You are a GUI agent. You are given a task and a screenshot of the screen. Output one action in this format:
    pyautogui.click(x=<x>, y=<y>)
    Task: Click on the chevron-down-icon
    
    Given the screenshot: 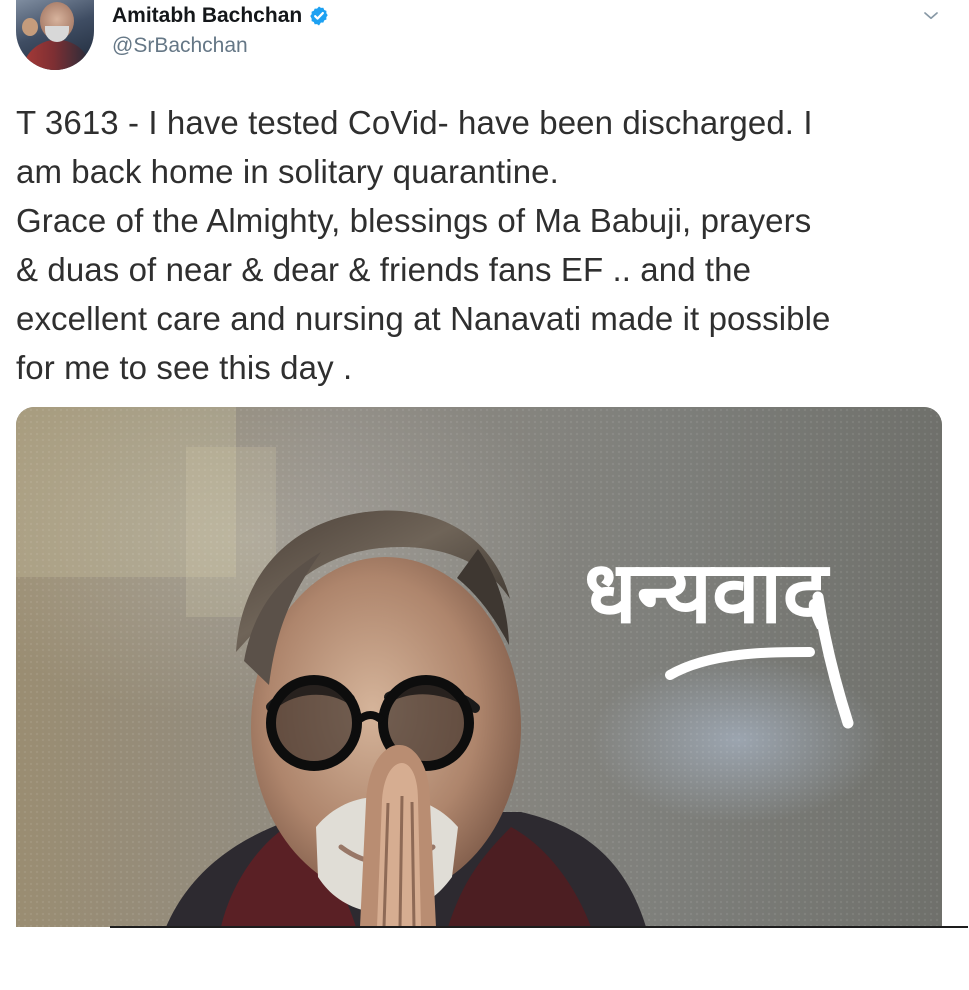 What is the action you would take?
    pyautogui.click(x=931, y=16)
    